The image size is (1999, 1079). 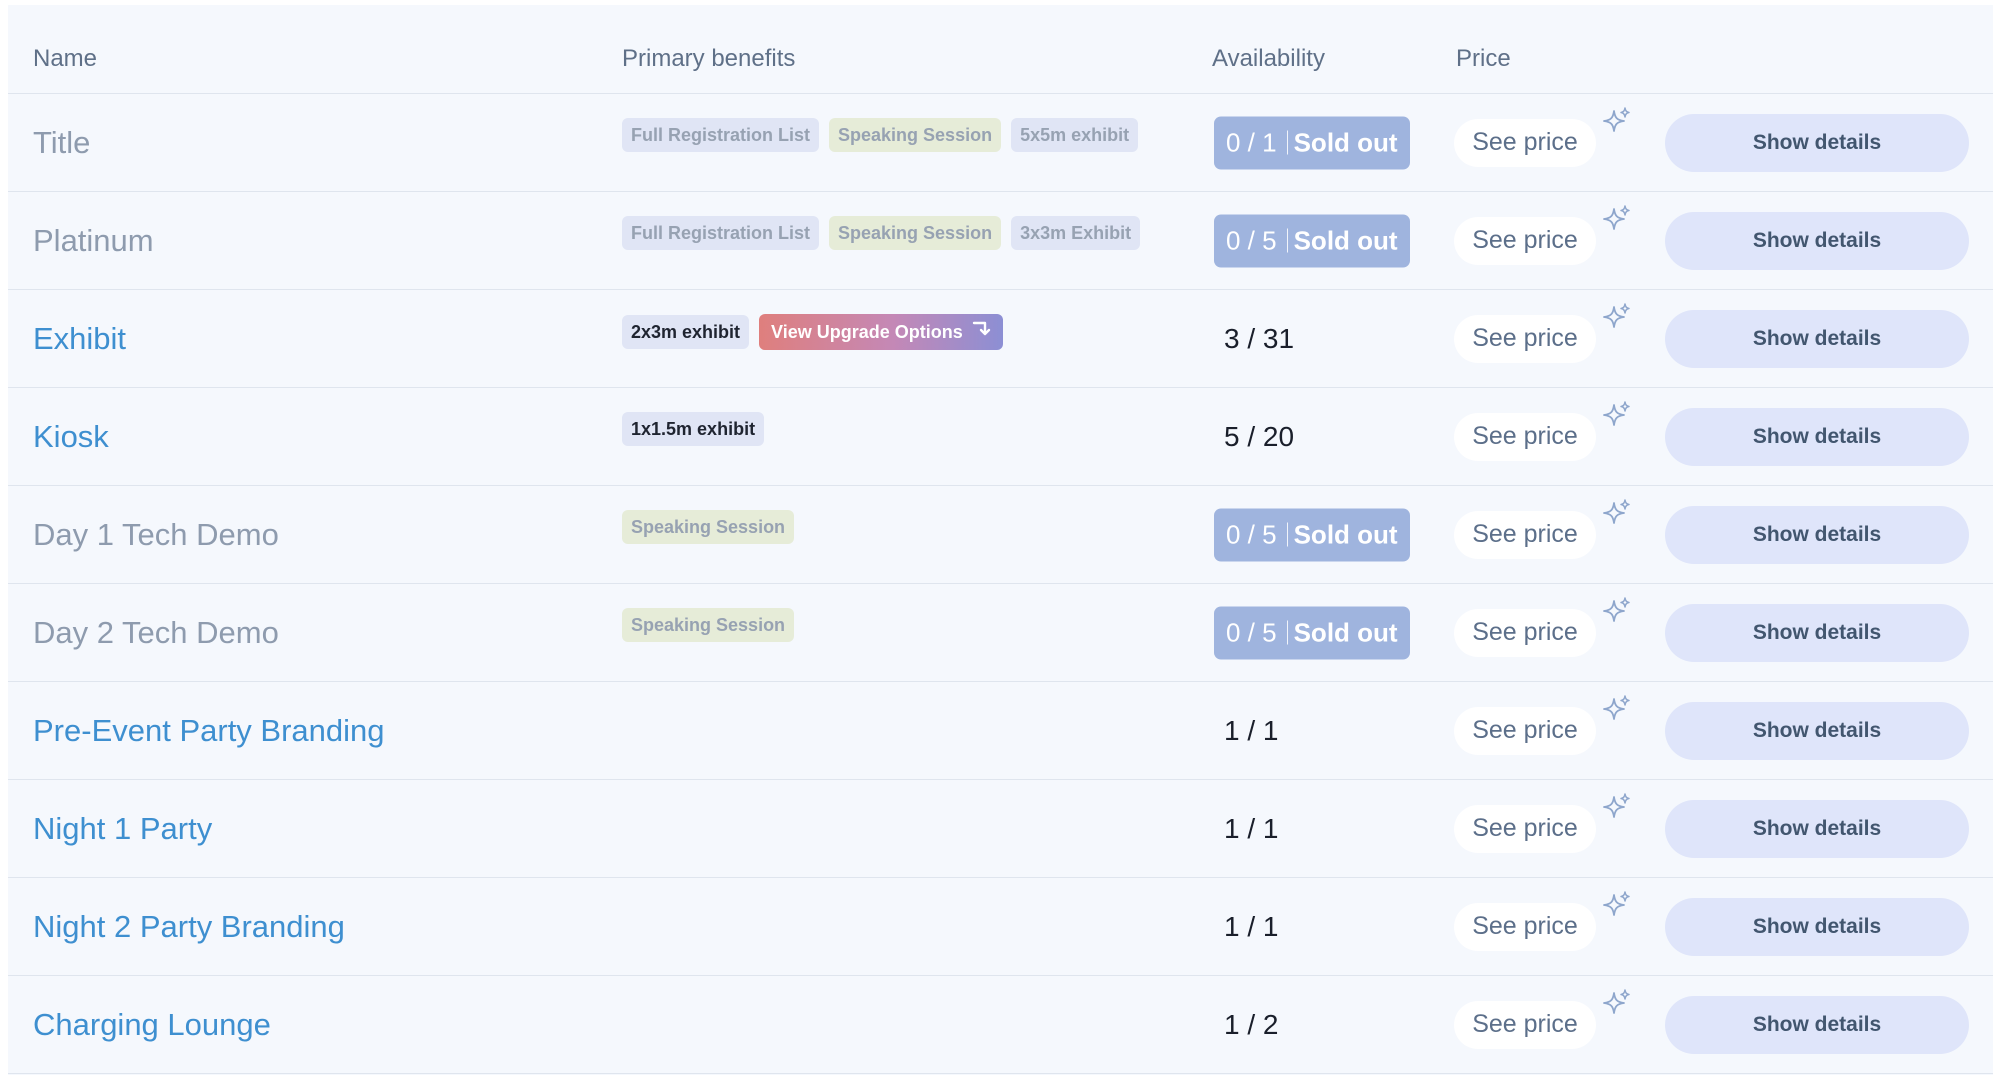 What do you see at coordinates (65, 58) in the screenshot?
I see `column-header-name: Name` at bounding box center [65, 58].